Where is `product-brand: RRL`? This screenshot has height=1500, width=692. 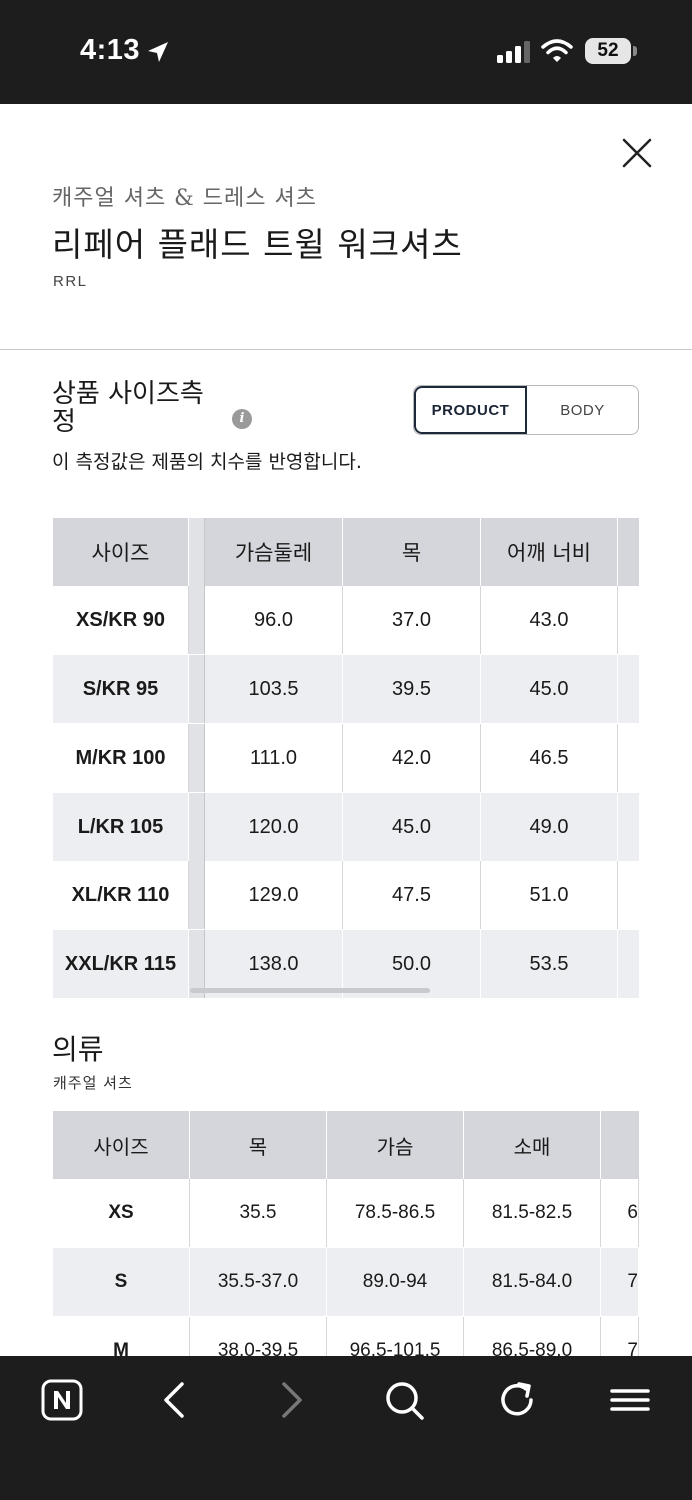
product-brand: RRL is located at coordinates (70, 281).